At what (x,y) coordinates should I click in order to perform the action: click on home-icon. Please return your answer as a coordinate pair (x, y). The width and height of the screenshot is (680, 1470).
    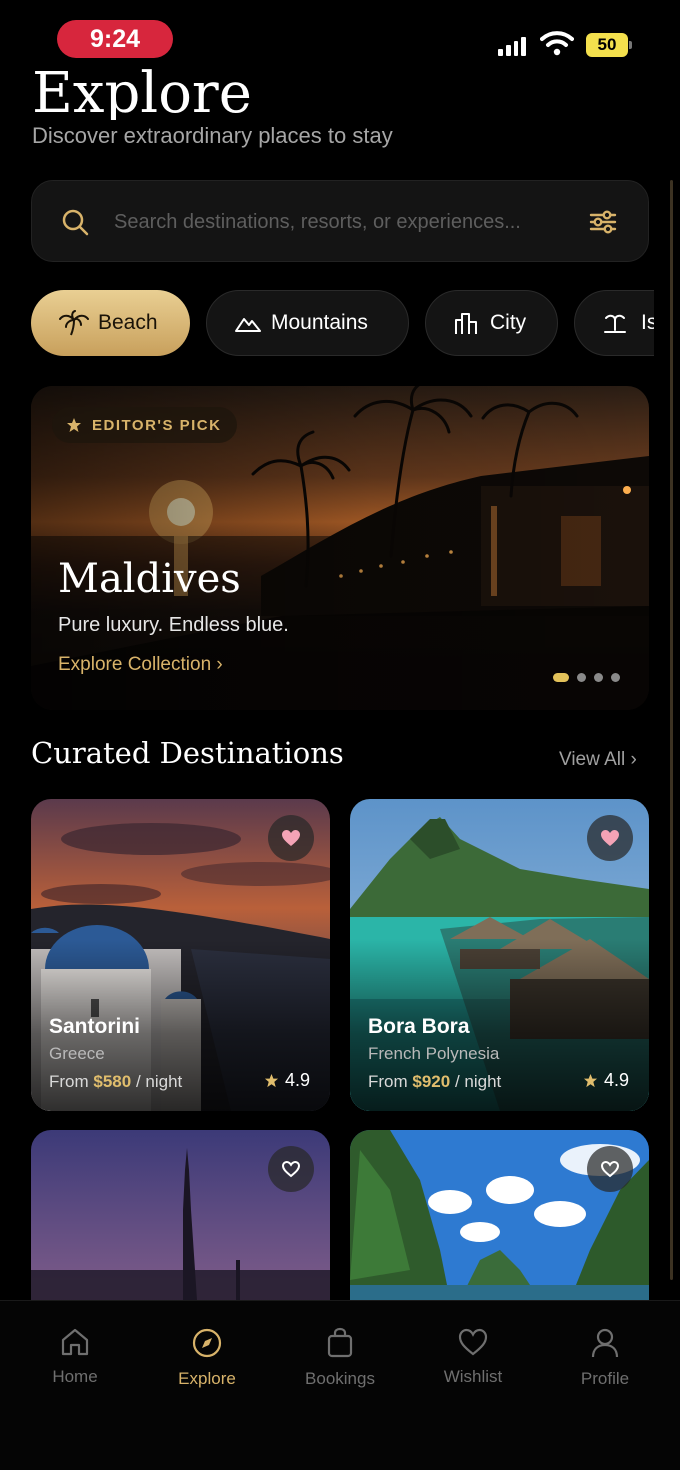
    Looking at the image, I should click on (75, 1342).